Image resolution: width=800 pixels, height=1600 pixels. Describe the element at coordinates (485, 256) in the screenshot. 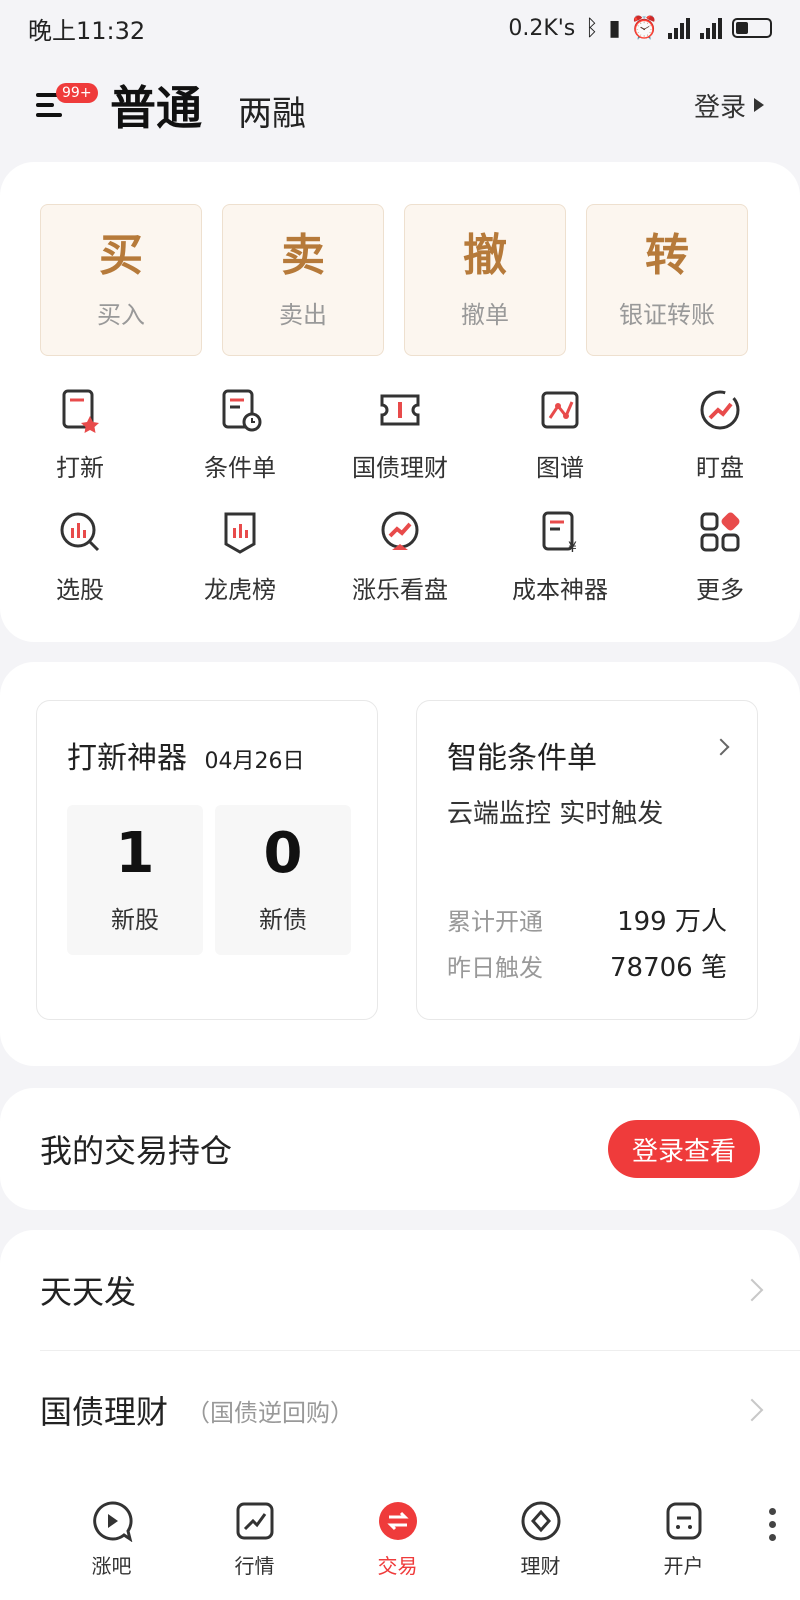

I see `cancel-glyph: 撤` at that location.